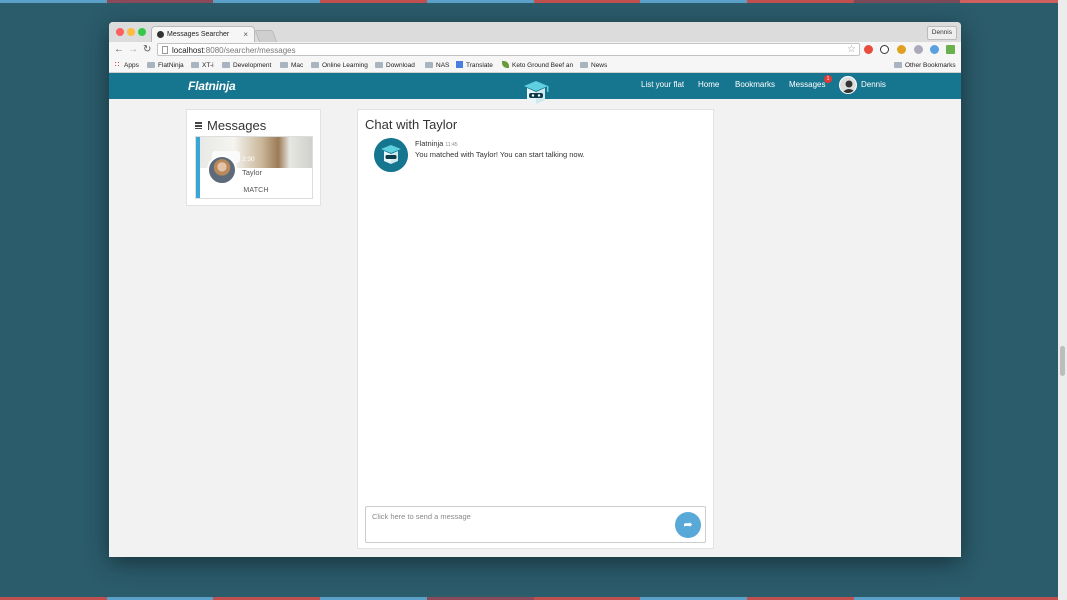  Describe the element at coordinates (901, 49) in the screenshot. I see `puzzle-extension-icon` at that location.